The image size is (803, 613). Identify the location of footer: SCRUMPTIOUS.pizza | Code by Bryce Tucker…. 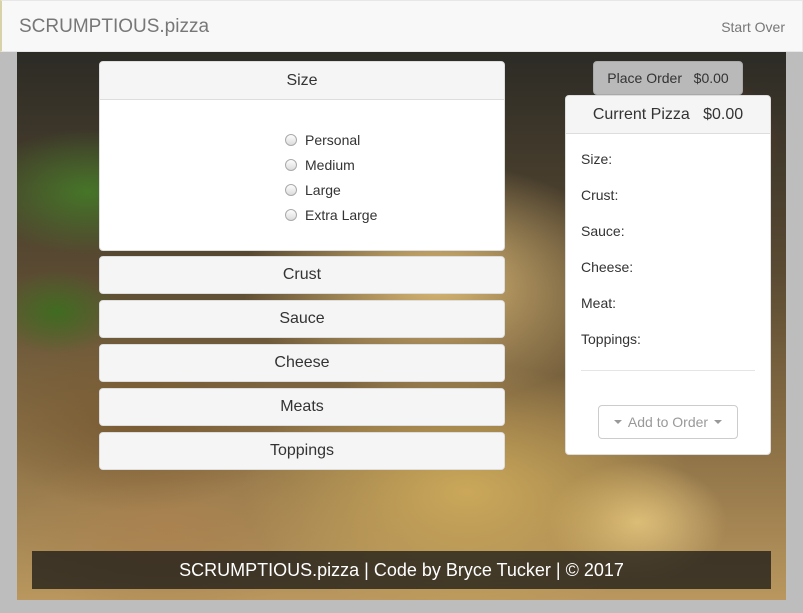
(401, 570).